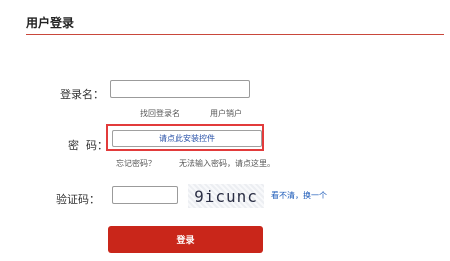 The height and width of the screenshot is (261, 450). I want to click on cancel-account-link: 用户销户, so click(226, 113).